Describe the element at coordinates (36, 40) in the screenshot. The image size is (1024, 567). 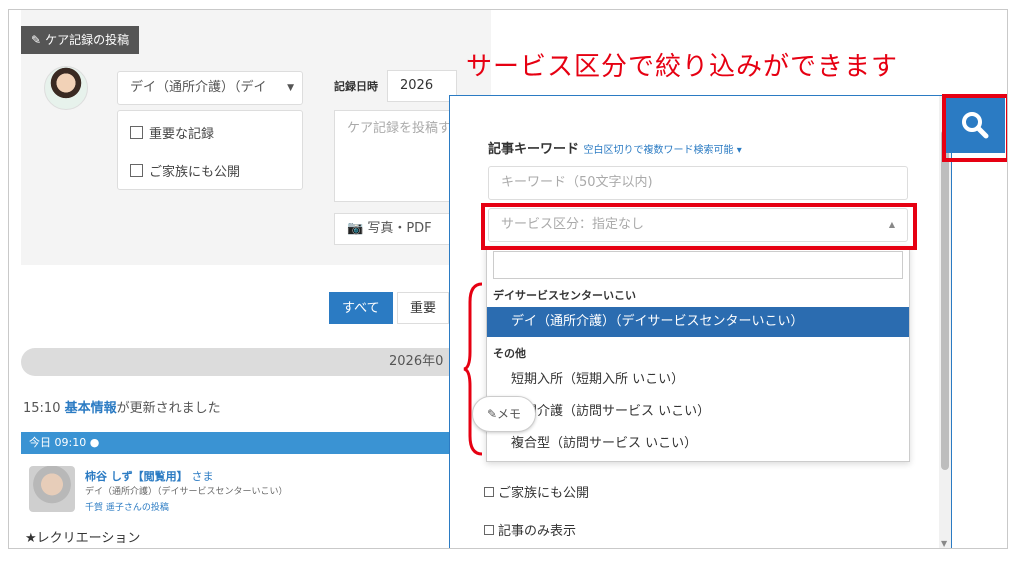
I see `edit-icon: ✎` at that location.